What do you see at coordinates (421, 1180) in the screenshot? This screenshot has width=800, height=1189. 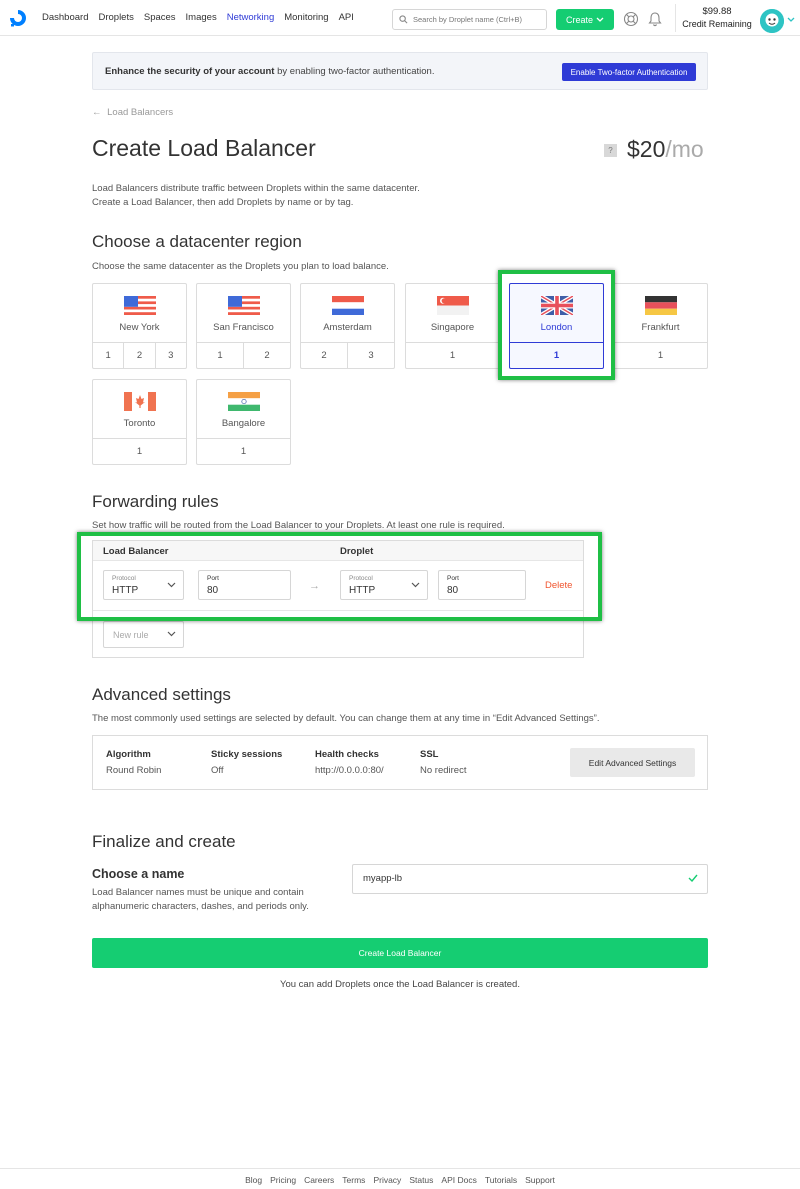 I see `footer-link-status: Status` at bounding box center [421, 1180].